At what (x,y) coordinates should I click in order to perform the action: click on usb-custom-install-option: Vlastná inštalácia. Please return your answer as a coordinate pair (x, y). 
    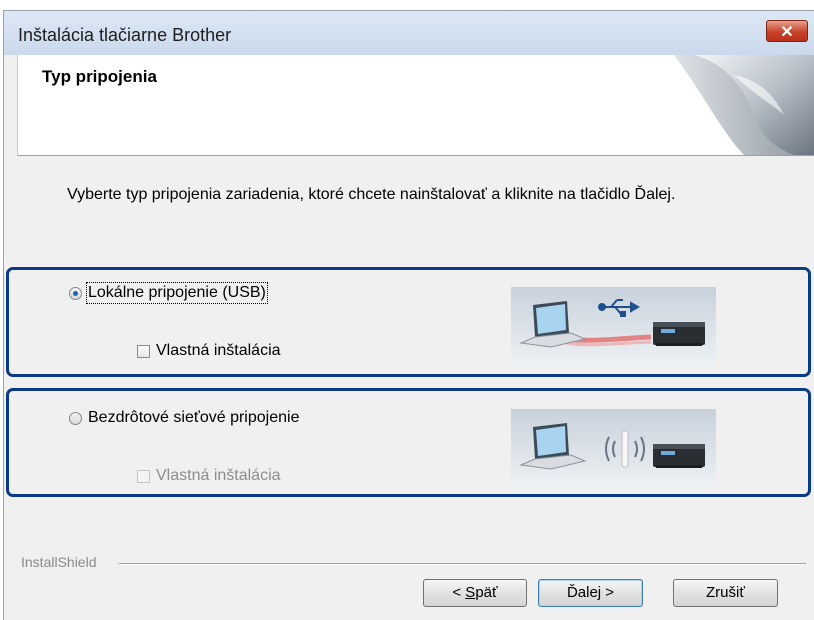
    Looking at the image, I should click on (209, 351).